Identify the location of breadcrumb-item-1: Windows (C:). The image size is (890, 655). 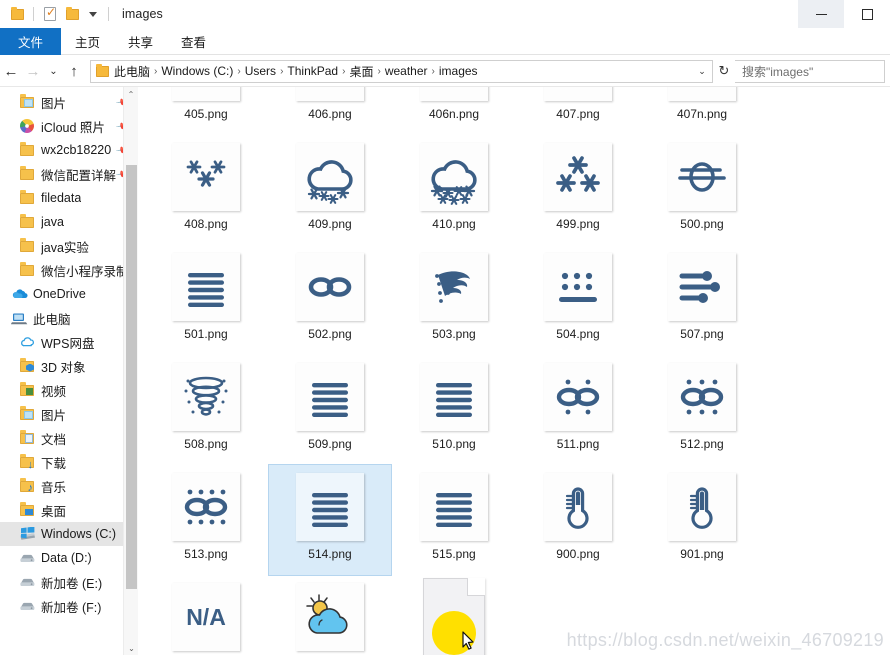
(197, 71).